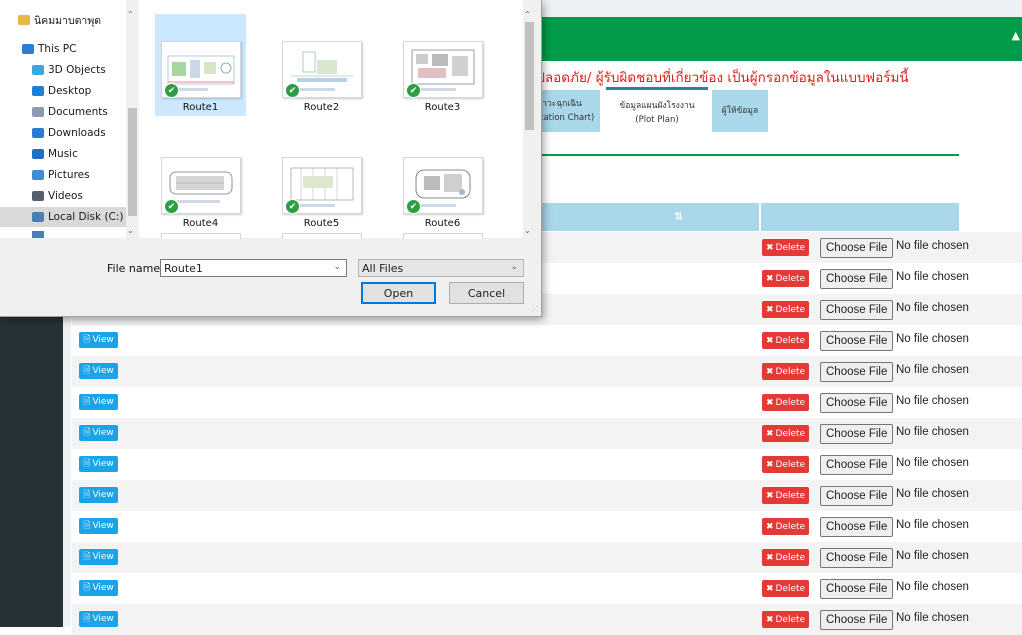 Image resolution: width=1022 pixels, height=635 pixels. I want to click on files-scrollbar: ⌃ ⌄, so click(529, 119).